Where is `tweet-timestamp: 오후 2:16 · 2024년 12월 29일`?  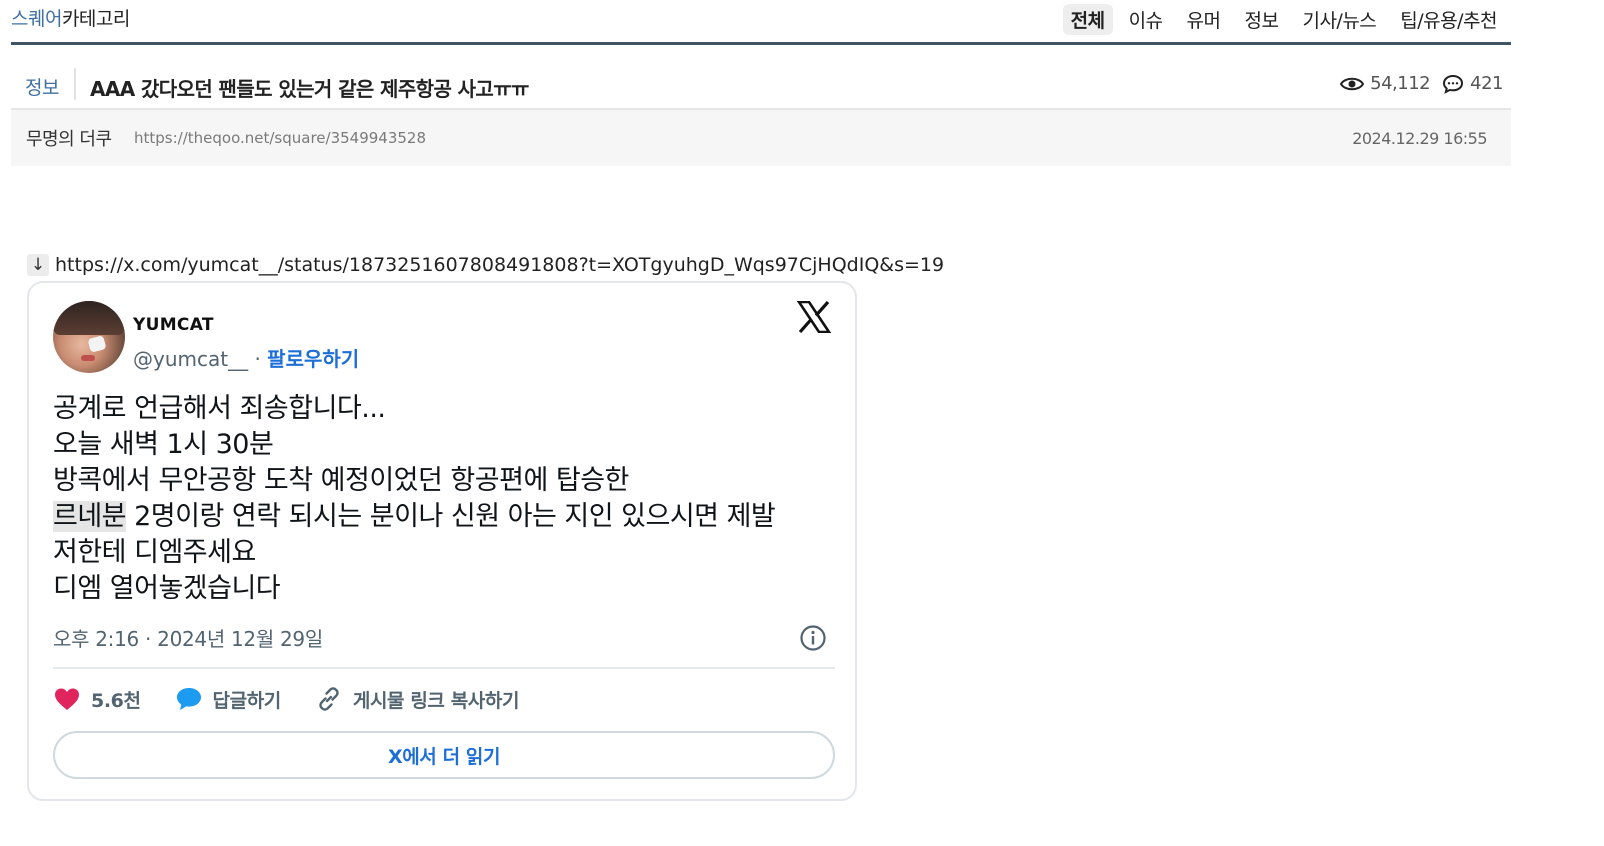
tweet-timestamp: 오후 2:16 · 2024년 12월 29일 is located at coordinates (188, 637).